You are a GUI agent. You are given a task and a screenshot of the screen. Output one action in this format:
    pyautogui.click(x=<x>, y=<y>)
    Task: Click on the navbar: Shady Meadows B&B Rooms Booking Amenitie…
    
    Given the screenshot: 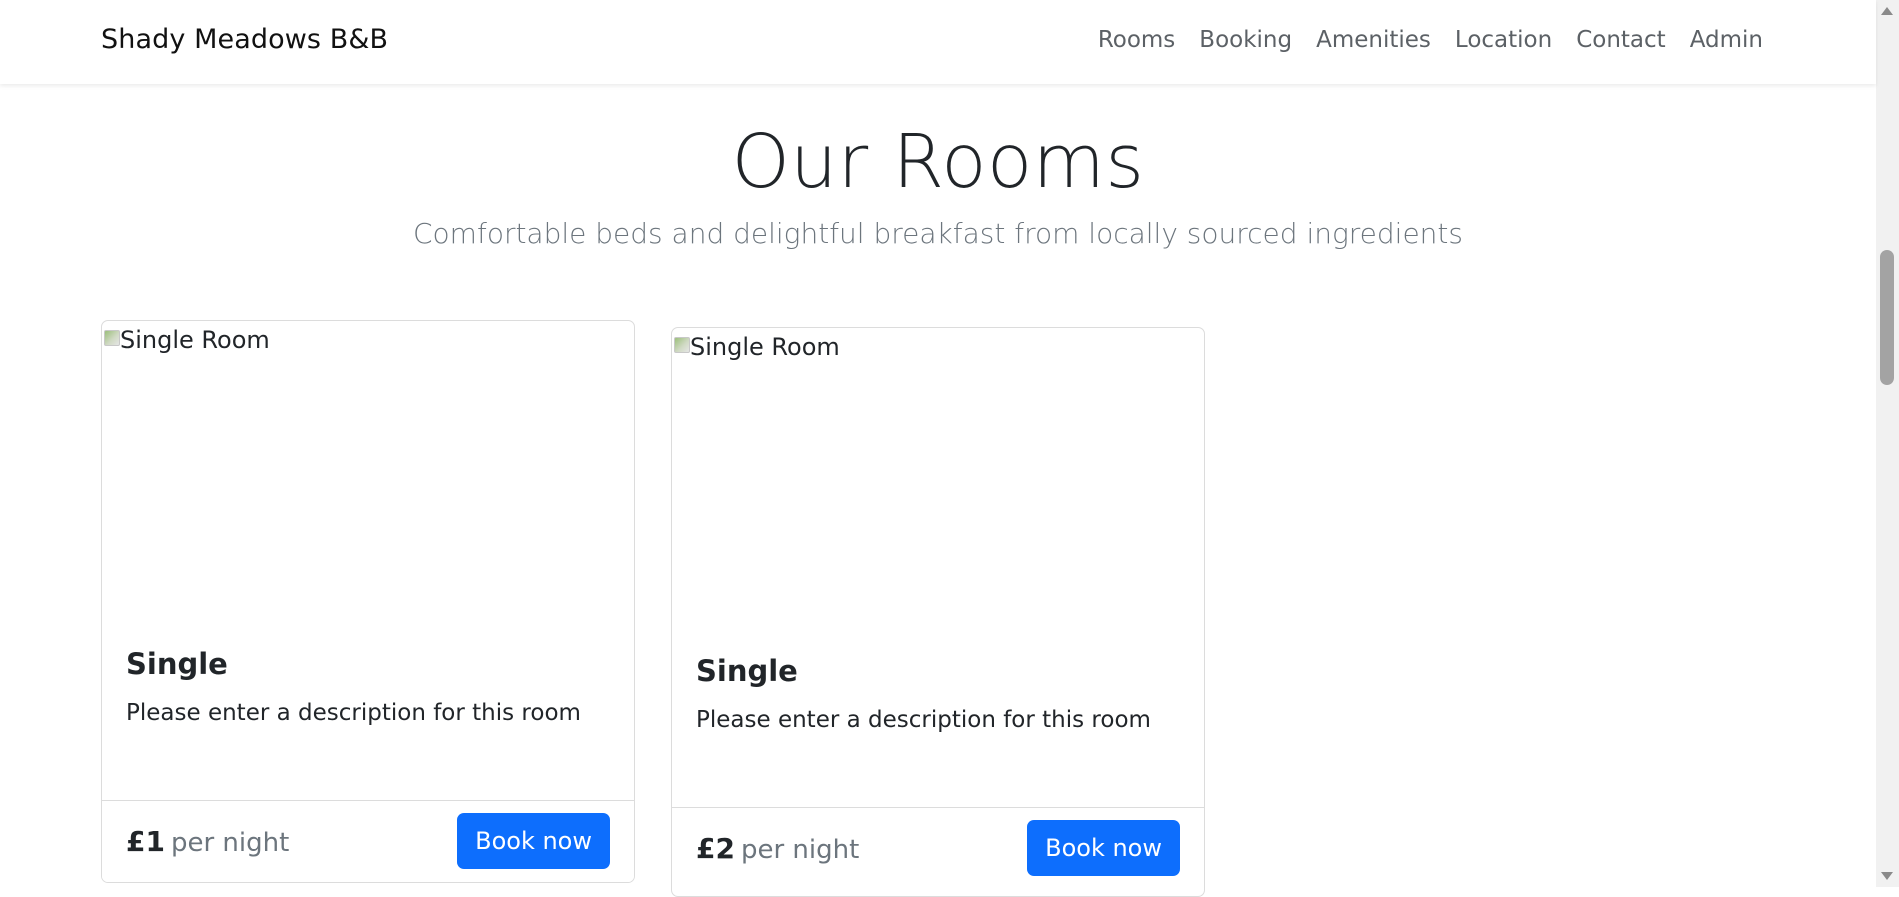 What is the action you would take?
    pyautogui.click(x=938, y=42)
    